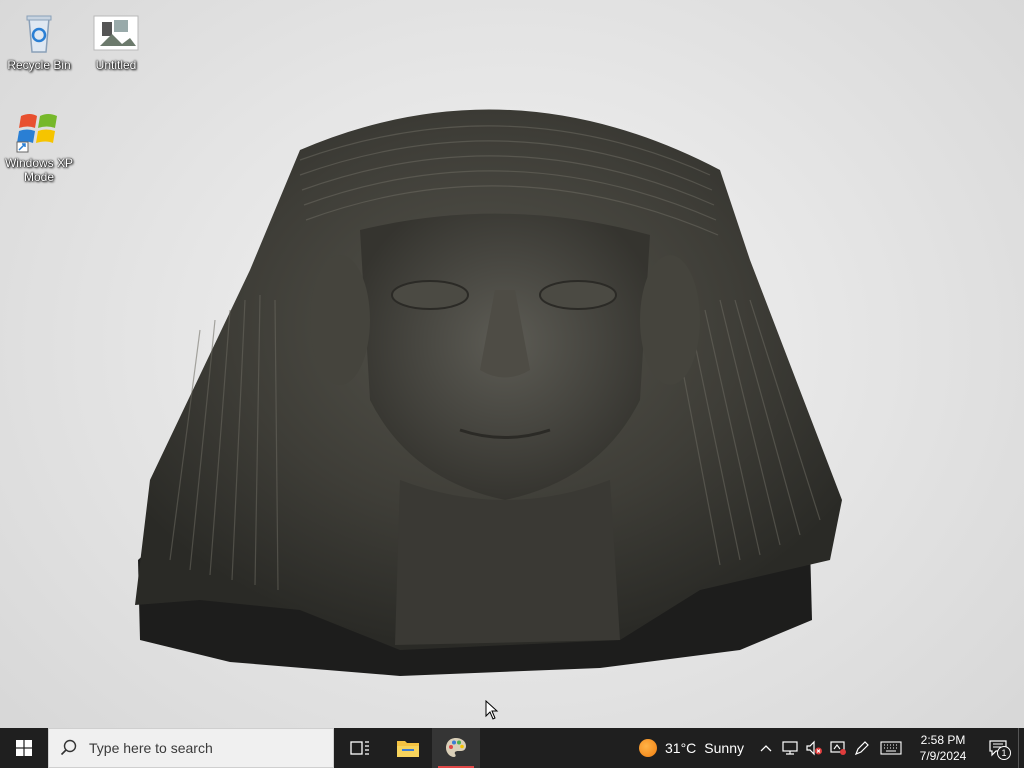 The width and height of the screenshot is (1024, 768). I want to click on file-explorer-button, so click(408, 748).